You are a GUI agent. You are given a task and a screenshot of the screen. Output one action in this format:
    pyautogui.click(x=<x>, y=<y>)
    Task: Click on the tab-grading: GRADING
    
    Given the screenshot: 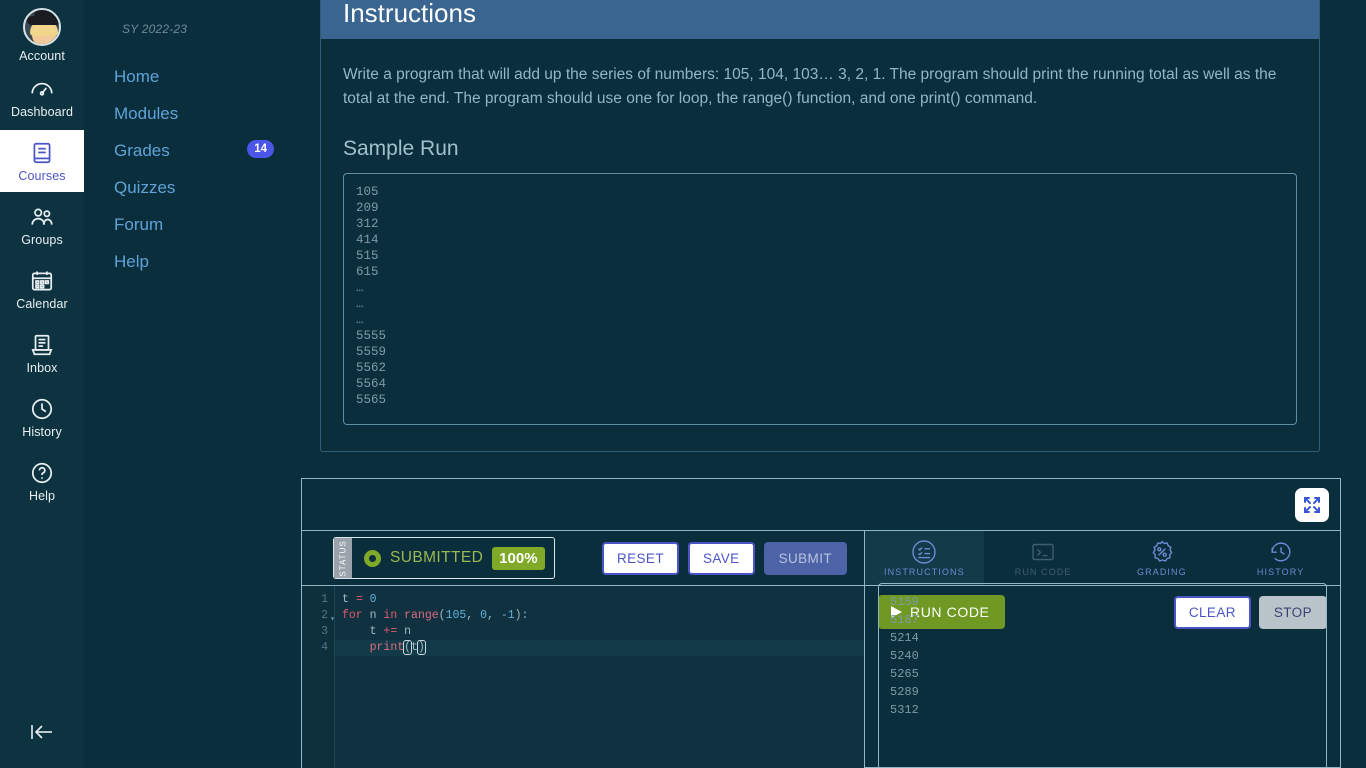 What is the action you would take?
    pyautogui.click(x=1162, y=558)
    